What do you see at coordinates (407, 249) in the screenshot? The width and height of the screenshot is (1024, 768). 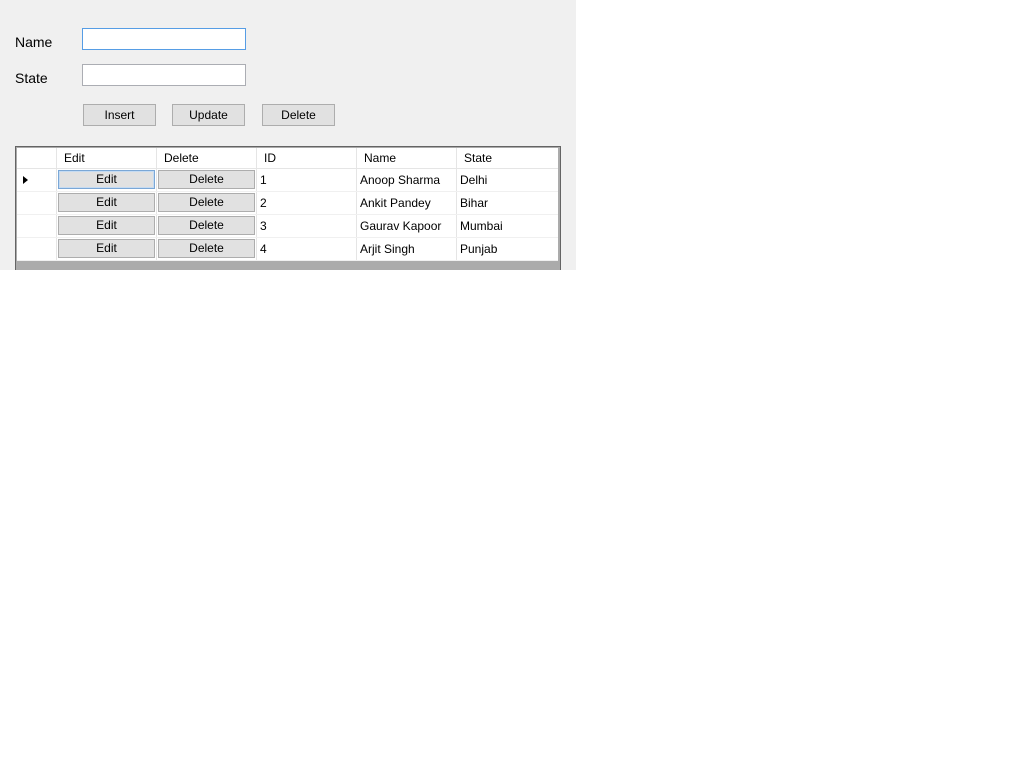 I see `name-cell: Arjit Singh` at bounding box center [407, 249].